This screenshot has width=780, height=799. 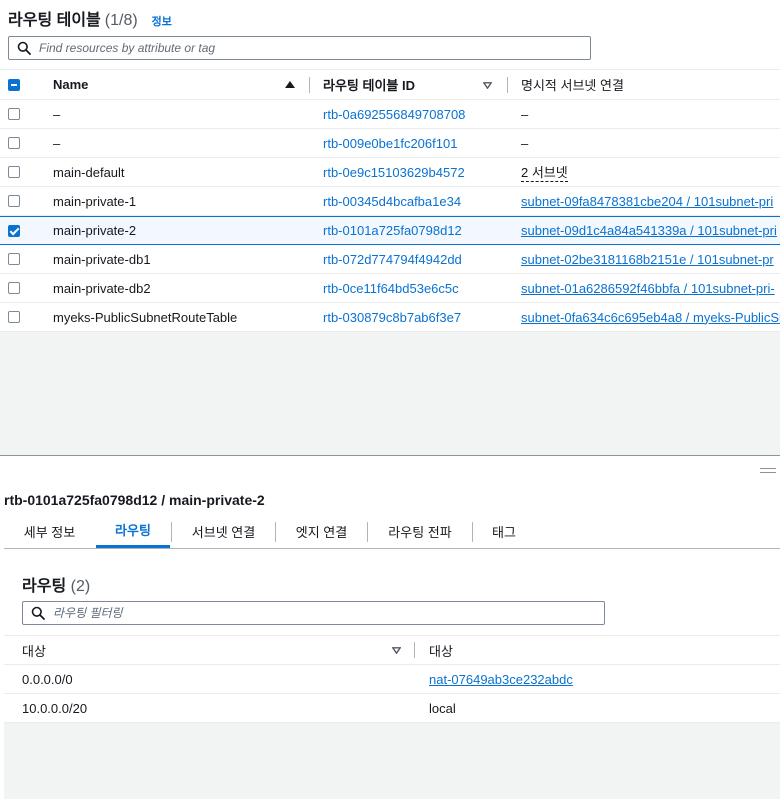 I want to click on route-row: 0.0.0.0/0 nat-07649ab3ce232abdc, so click(x=392, y=679).